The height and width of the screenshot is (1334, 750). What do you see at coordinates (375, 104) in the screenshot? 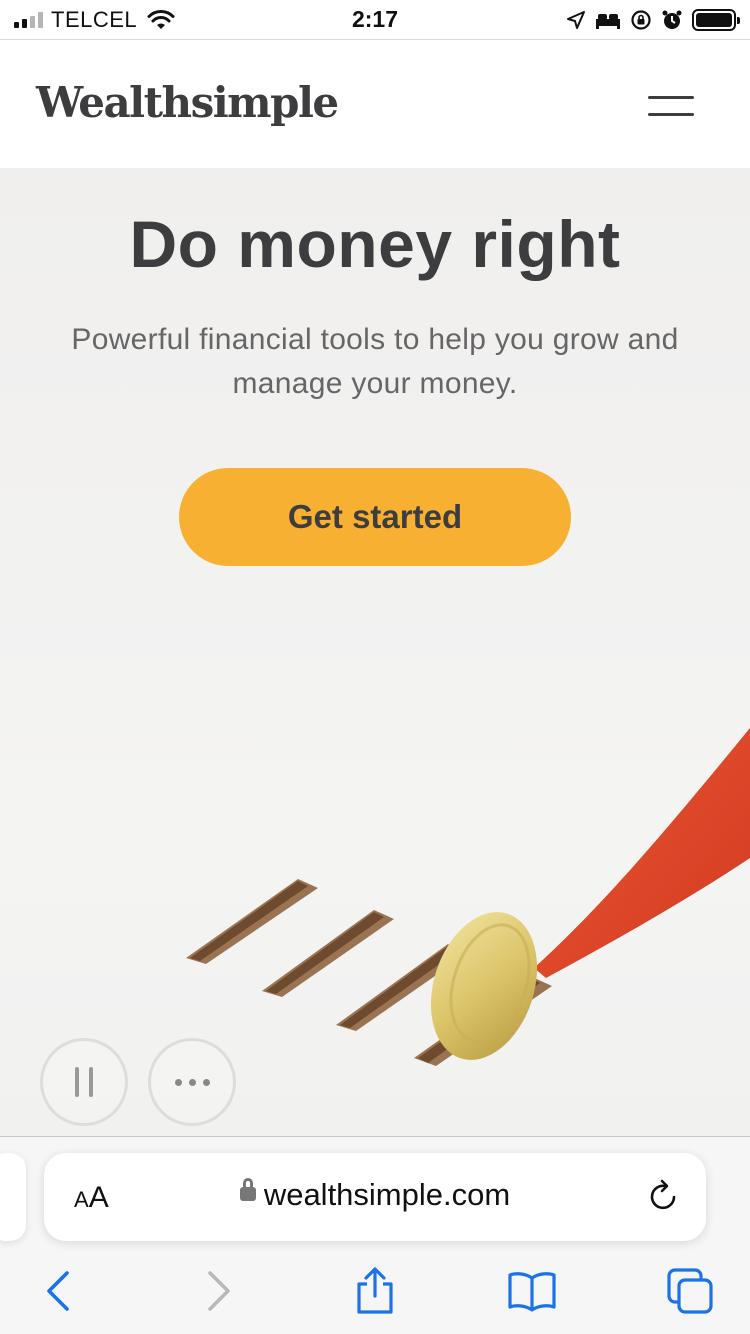
I see `site-header: Wealthsimple` at bounding box center [375, 104].